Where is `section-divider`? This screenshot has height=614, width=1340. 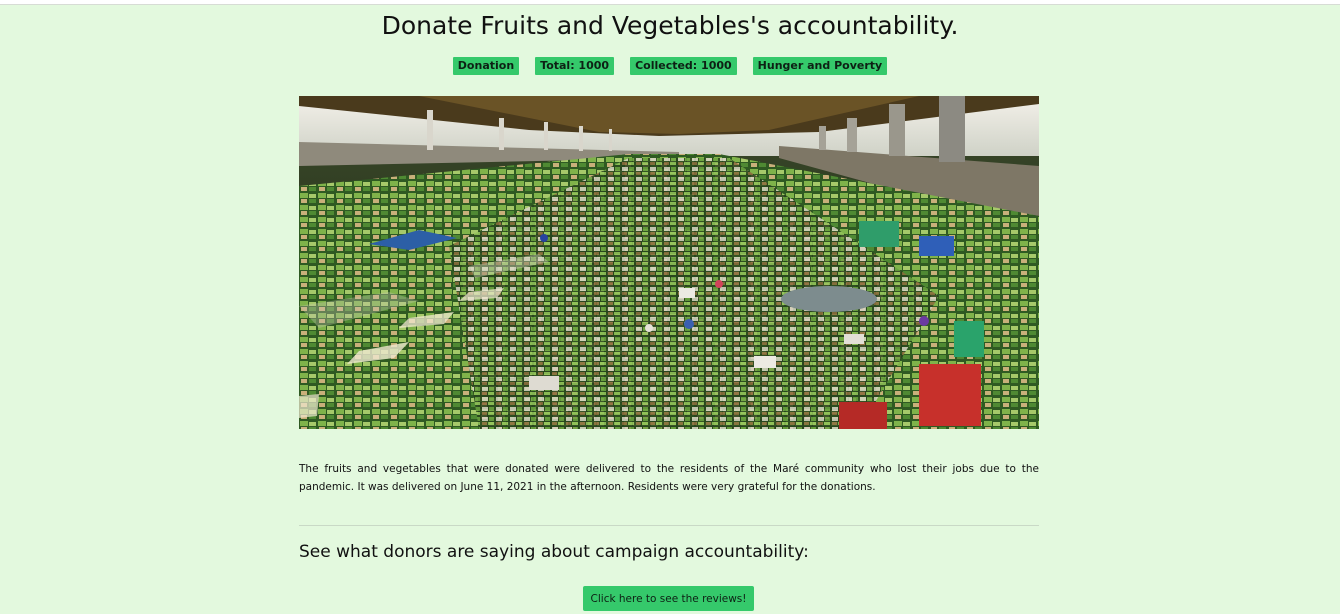 section-divider is located at coordinates (669, 525).